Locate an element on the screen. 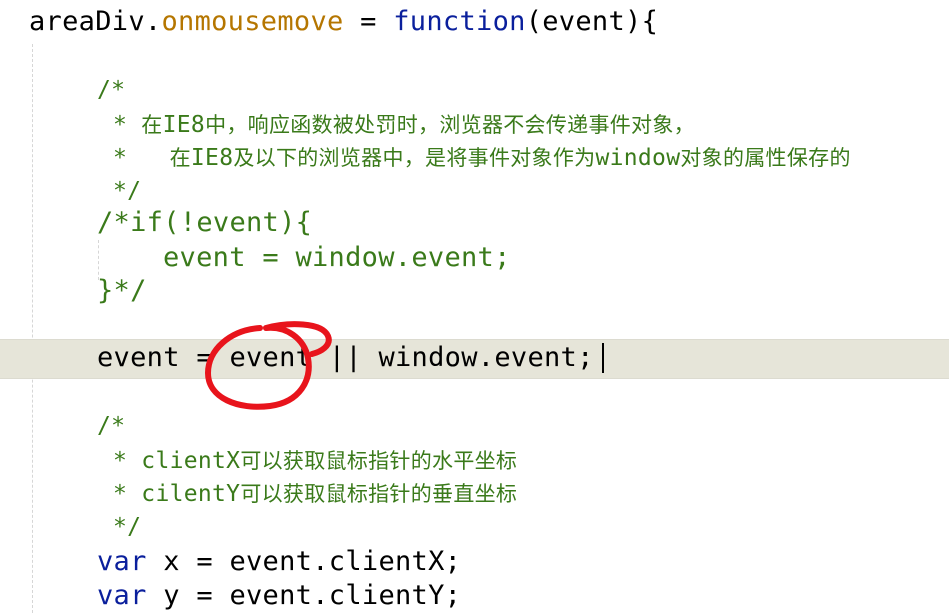 The height and width of the screenshot is (613, 949). assign-operator: = is located at coordinates (368, 21).